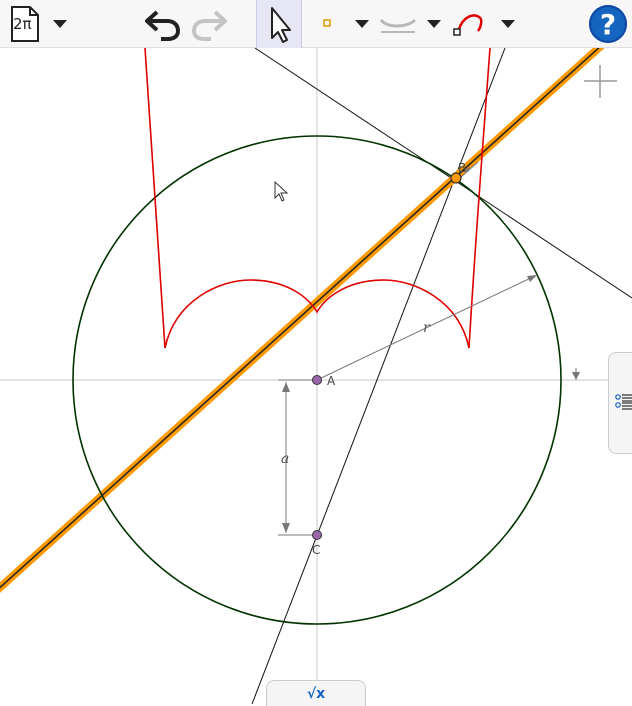 The image size is (632, 706). I want to click on pointer-arrow-icon, so click(281, 25).